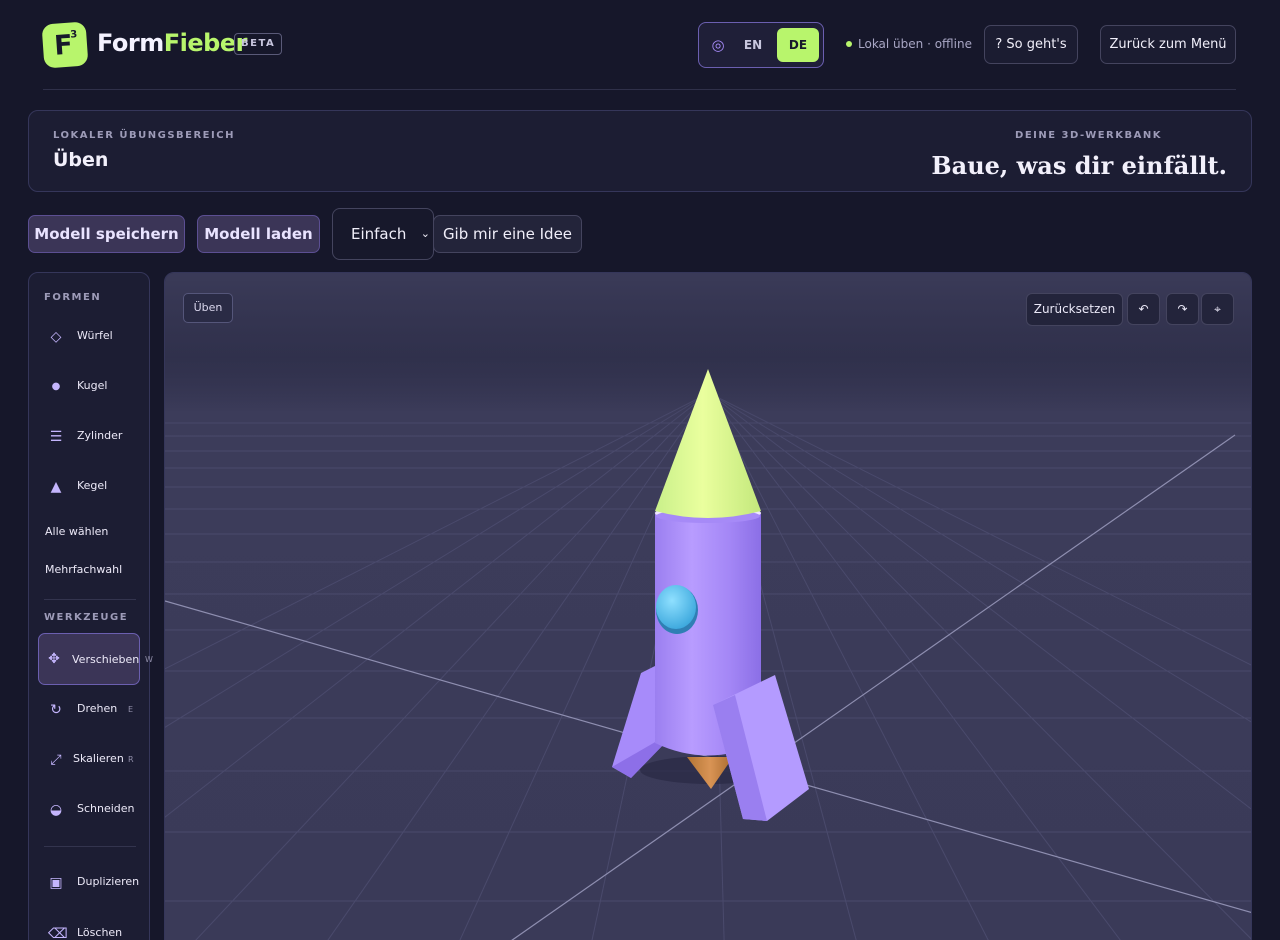 Image resolution: width=1280 pixels, height=940 pixels. Describe the element at coordinates (100, 435) in the screenshot. I see `shape-label: Zylinder` at that location.